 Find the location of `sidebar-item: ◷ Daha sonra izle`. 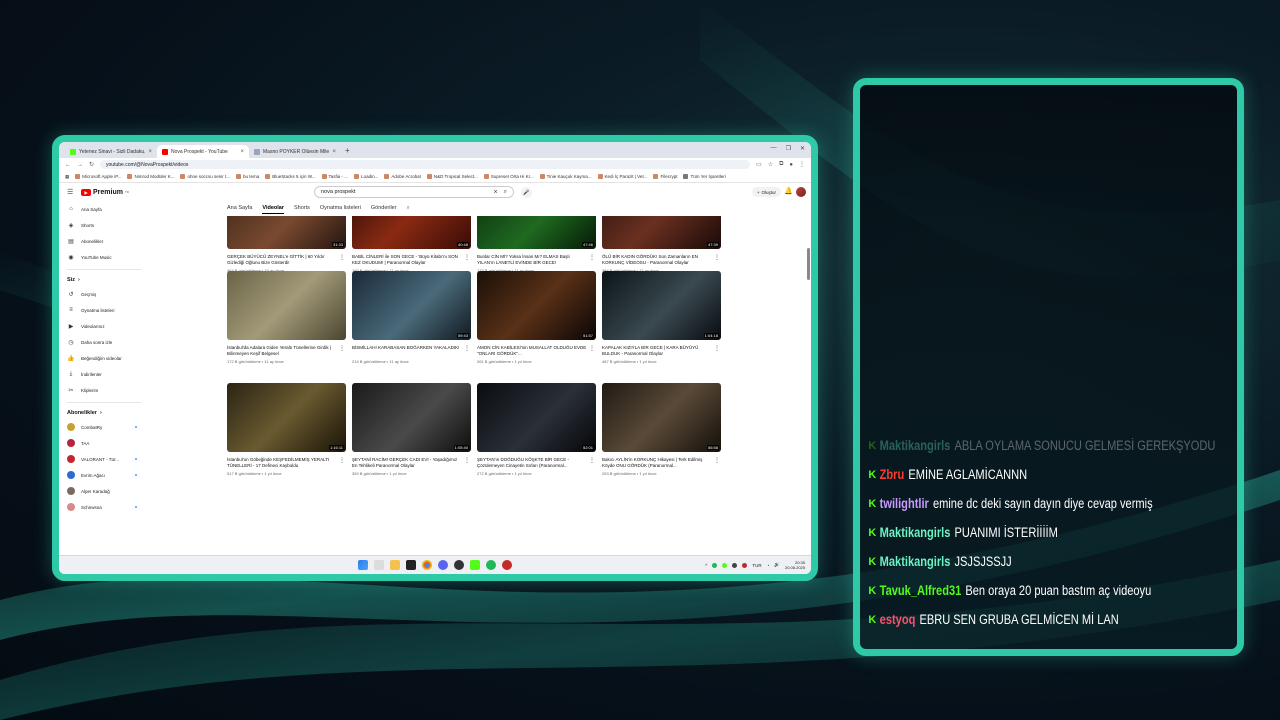

sidebar-item: ◷ Daha sonra izle is located at coordinates (107, 342).